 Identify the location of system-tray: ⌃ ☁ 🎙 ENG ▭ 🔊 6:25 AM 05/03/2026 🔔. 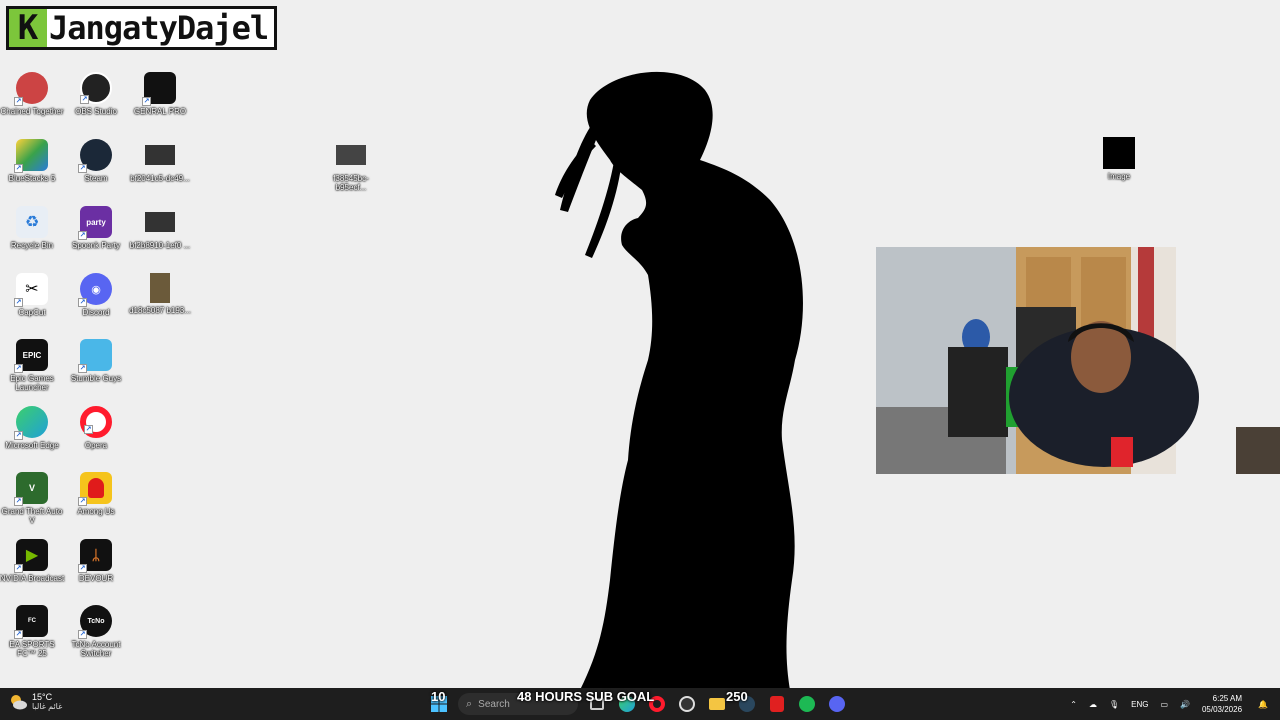
(1169, 704).